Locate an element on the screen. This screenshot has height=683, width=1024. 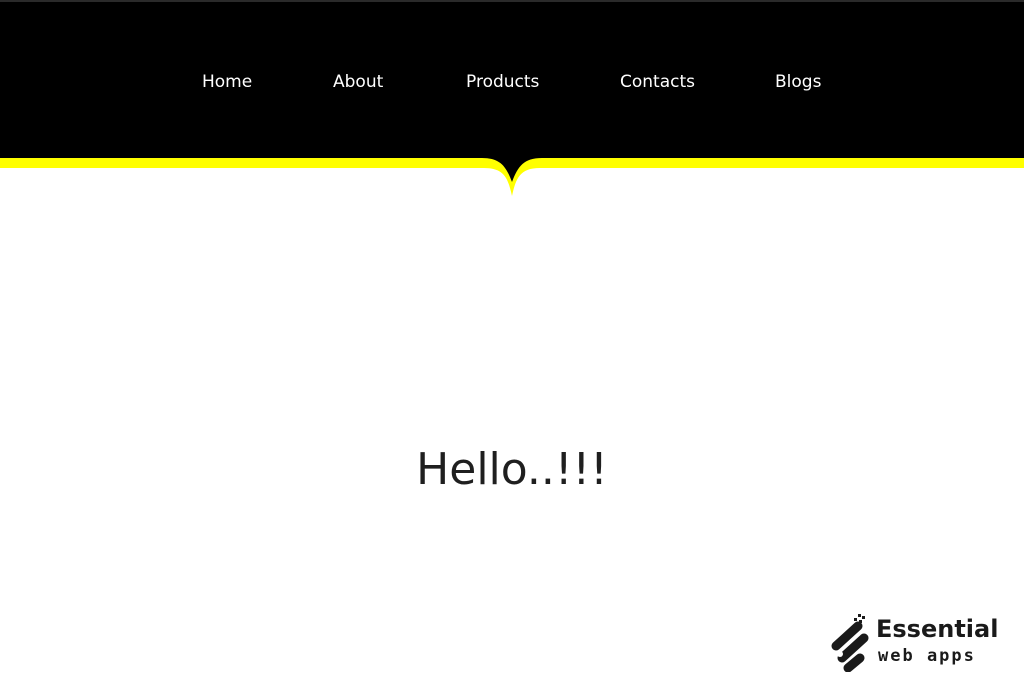
hero-heading: Hello..!!! is located at coordinates (512, 469).